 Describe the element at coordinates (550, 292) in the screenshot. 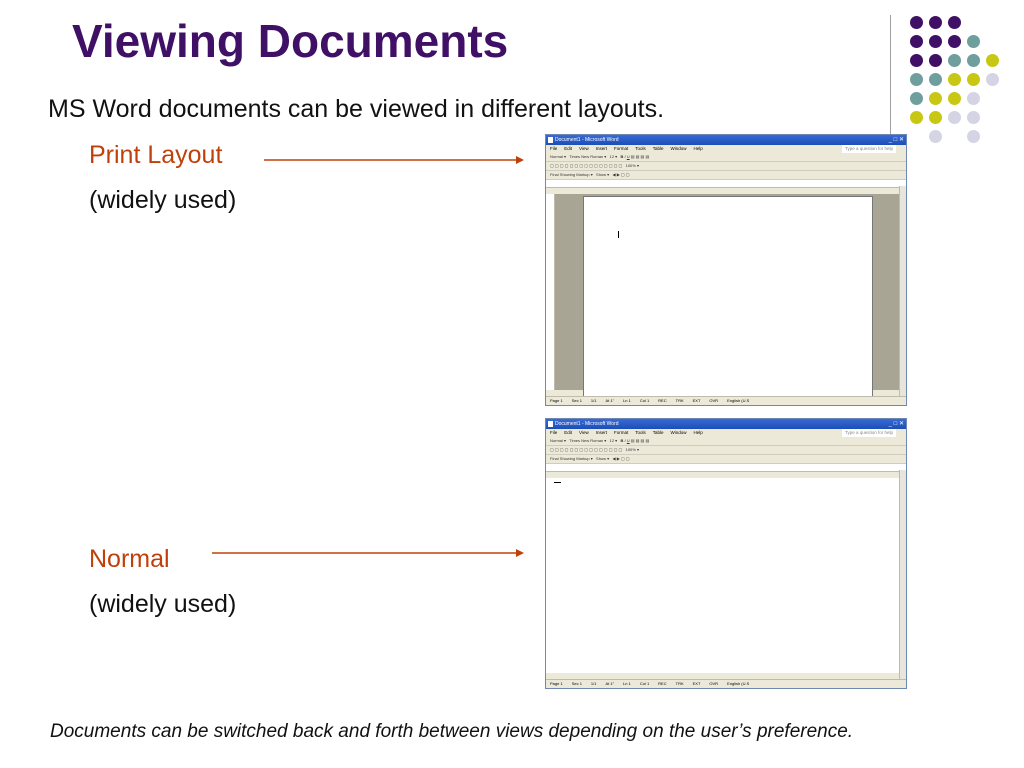

I see `vertical-ruler` at that location.